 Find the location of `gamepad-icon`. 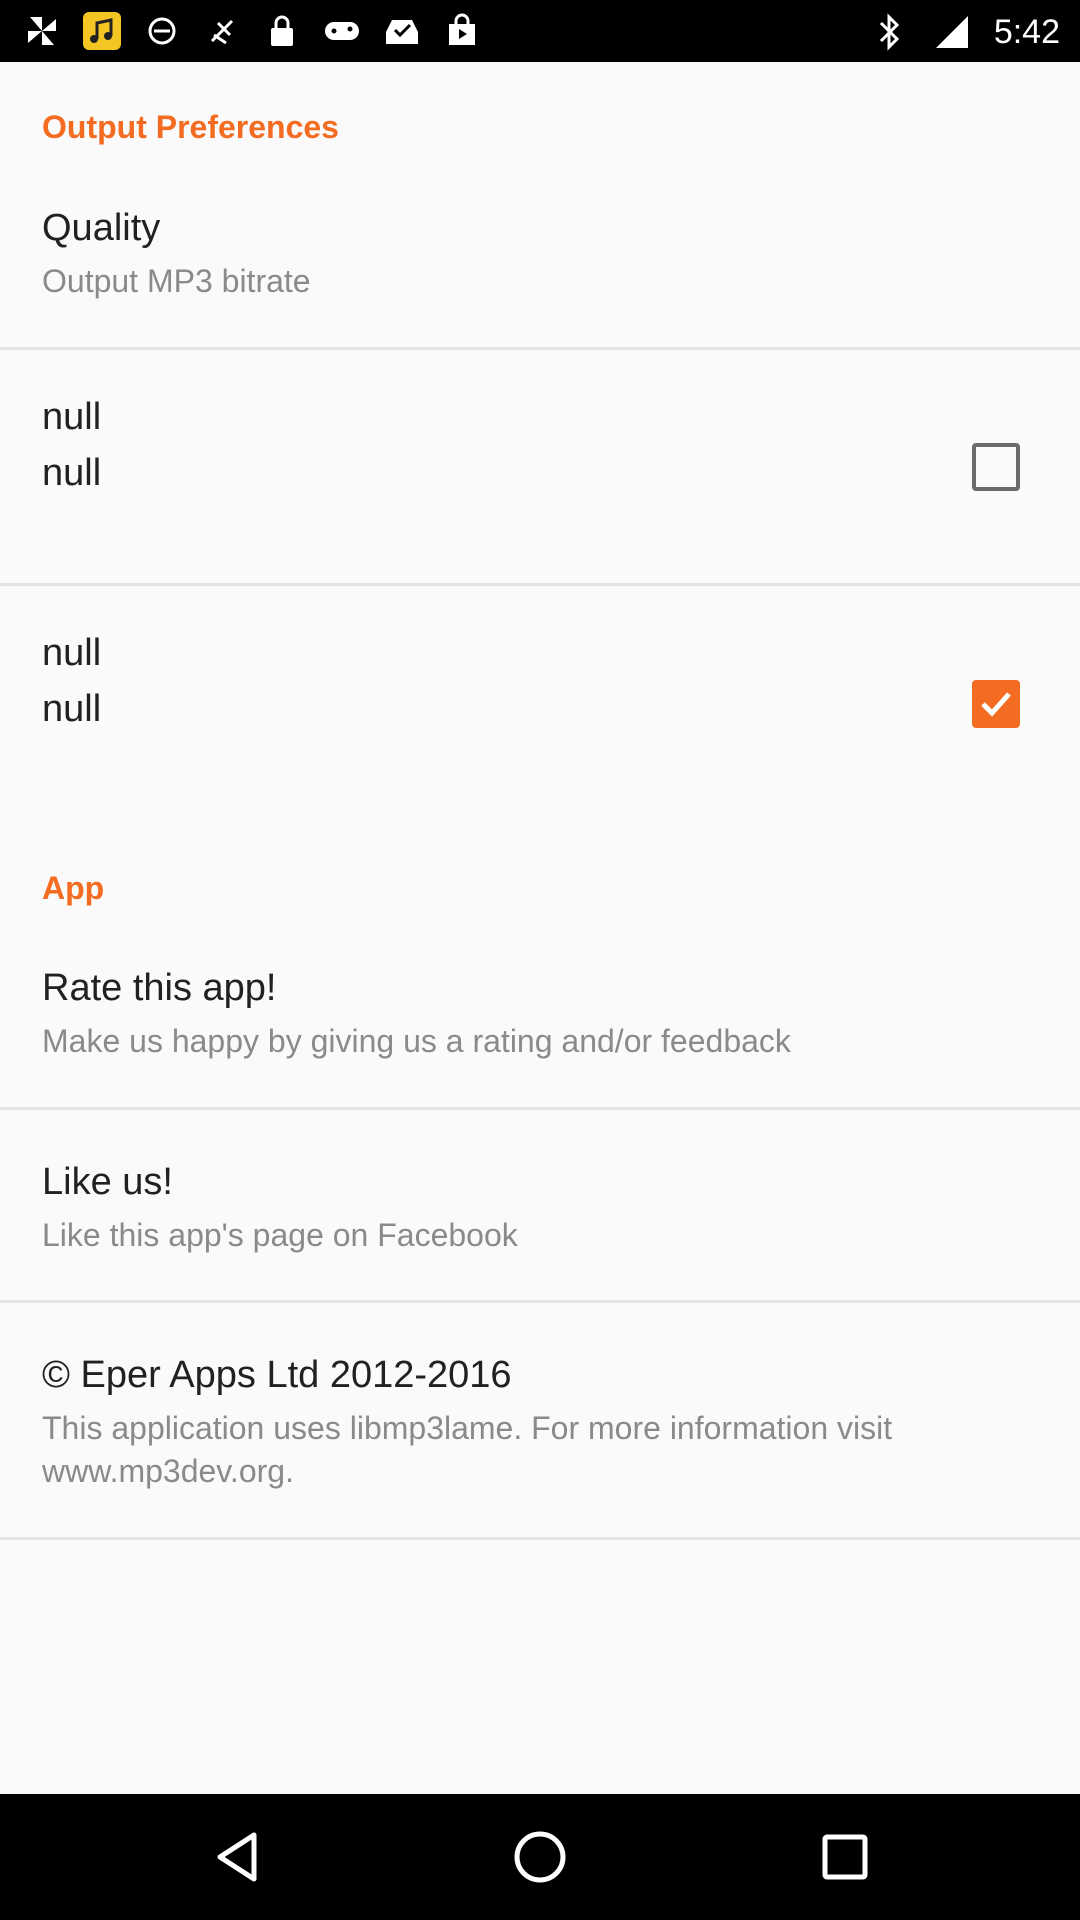

gamepad-icon is located at coordinates (342, 31).